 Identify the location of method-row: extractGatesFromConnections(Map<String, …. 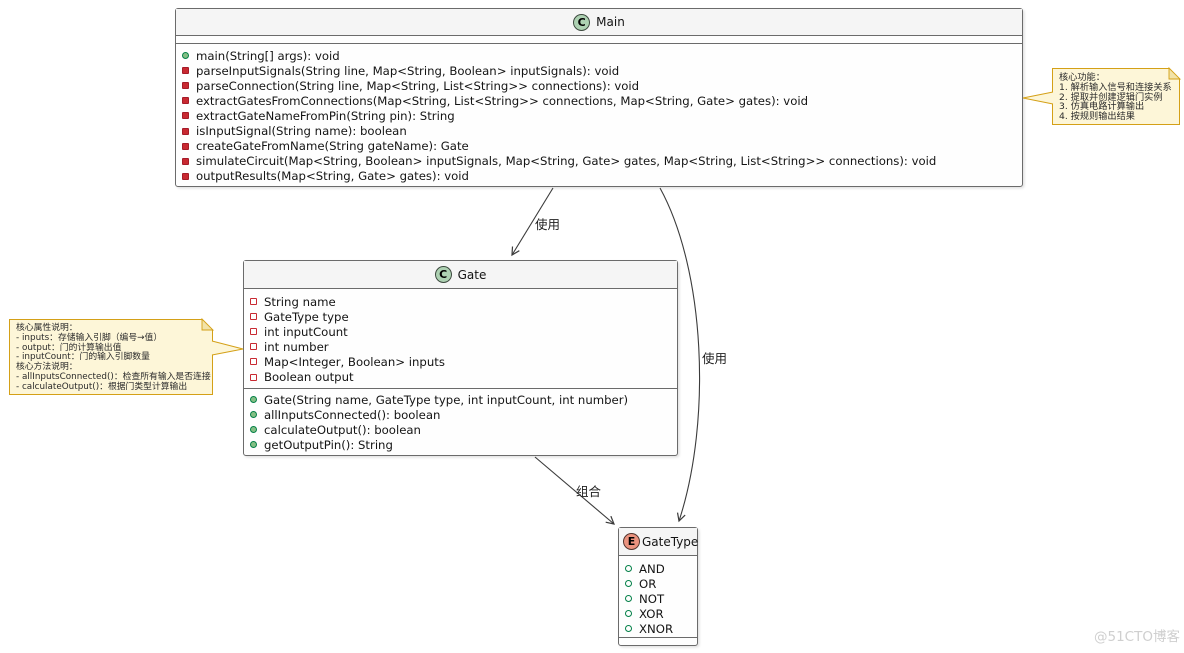
(599, 100).